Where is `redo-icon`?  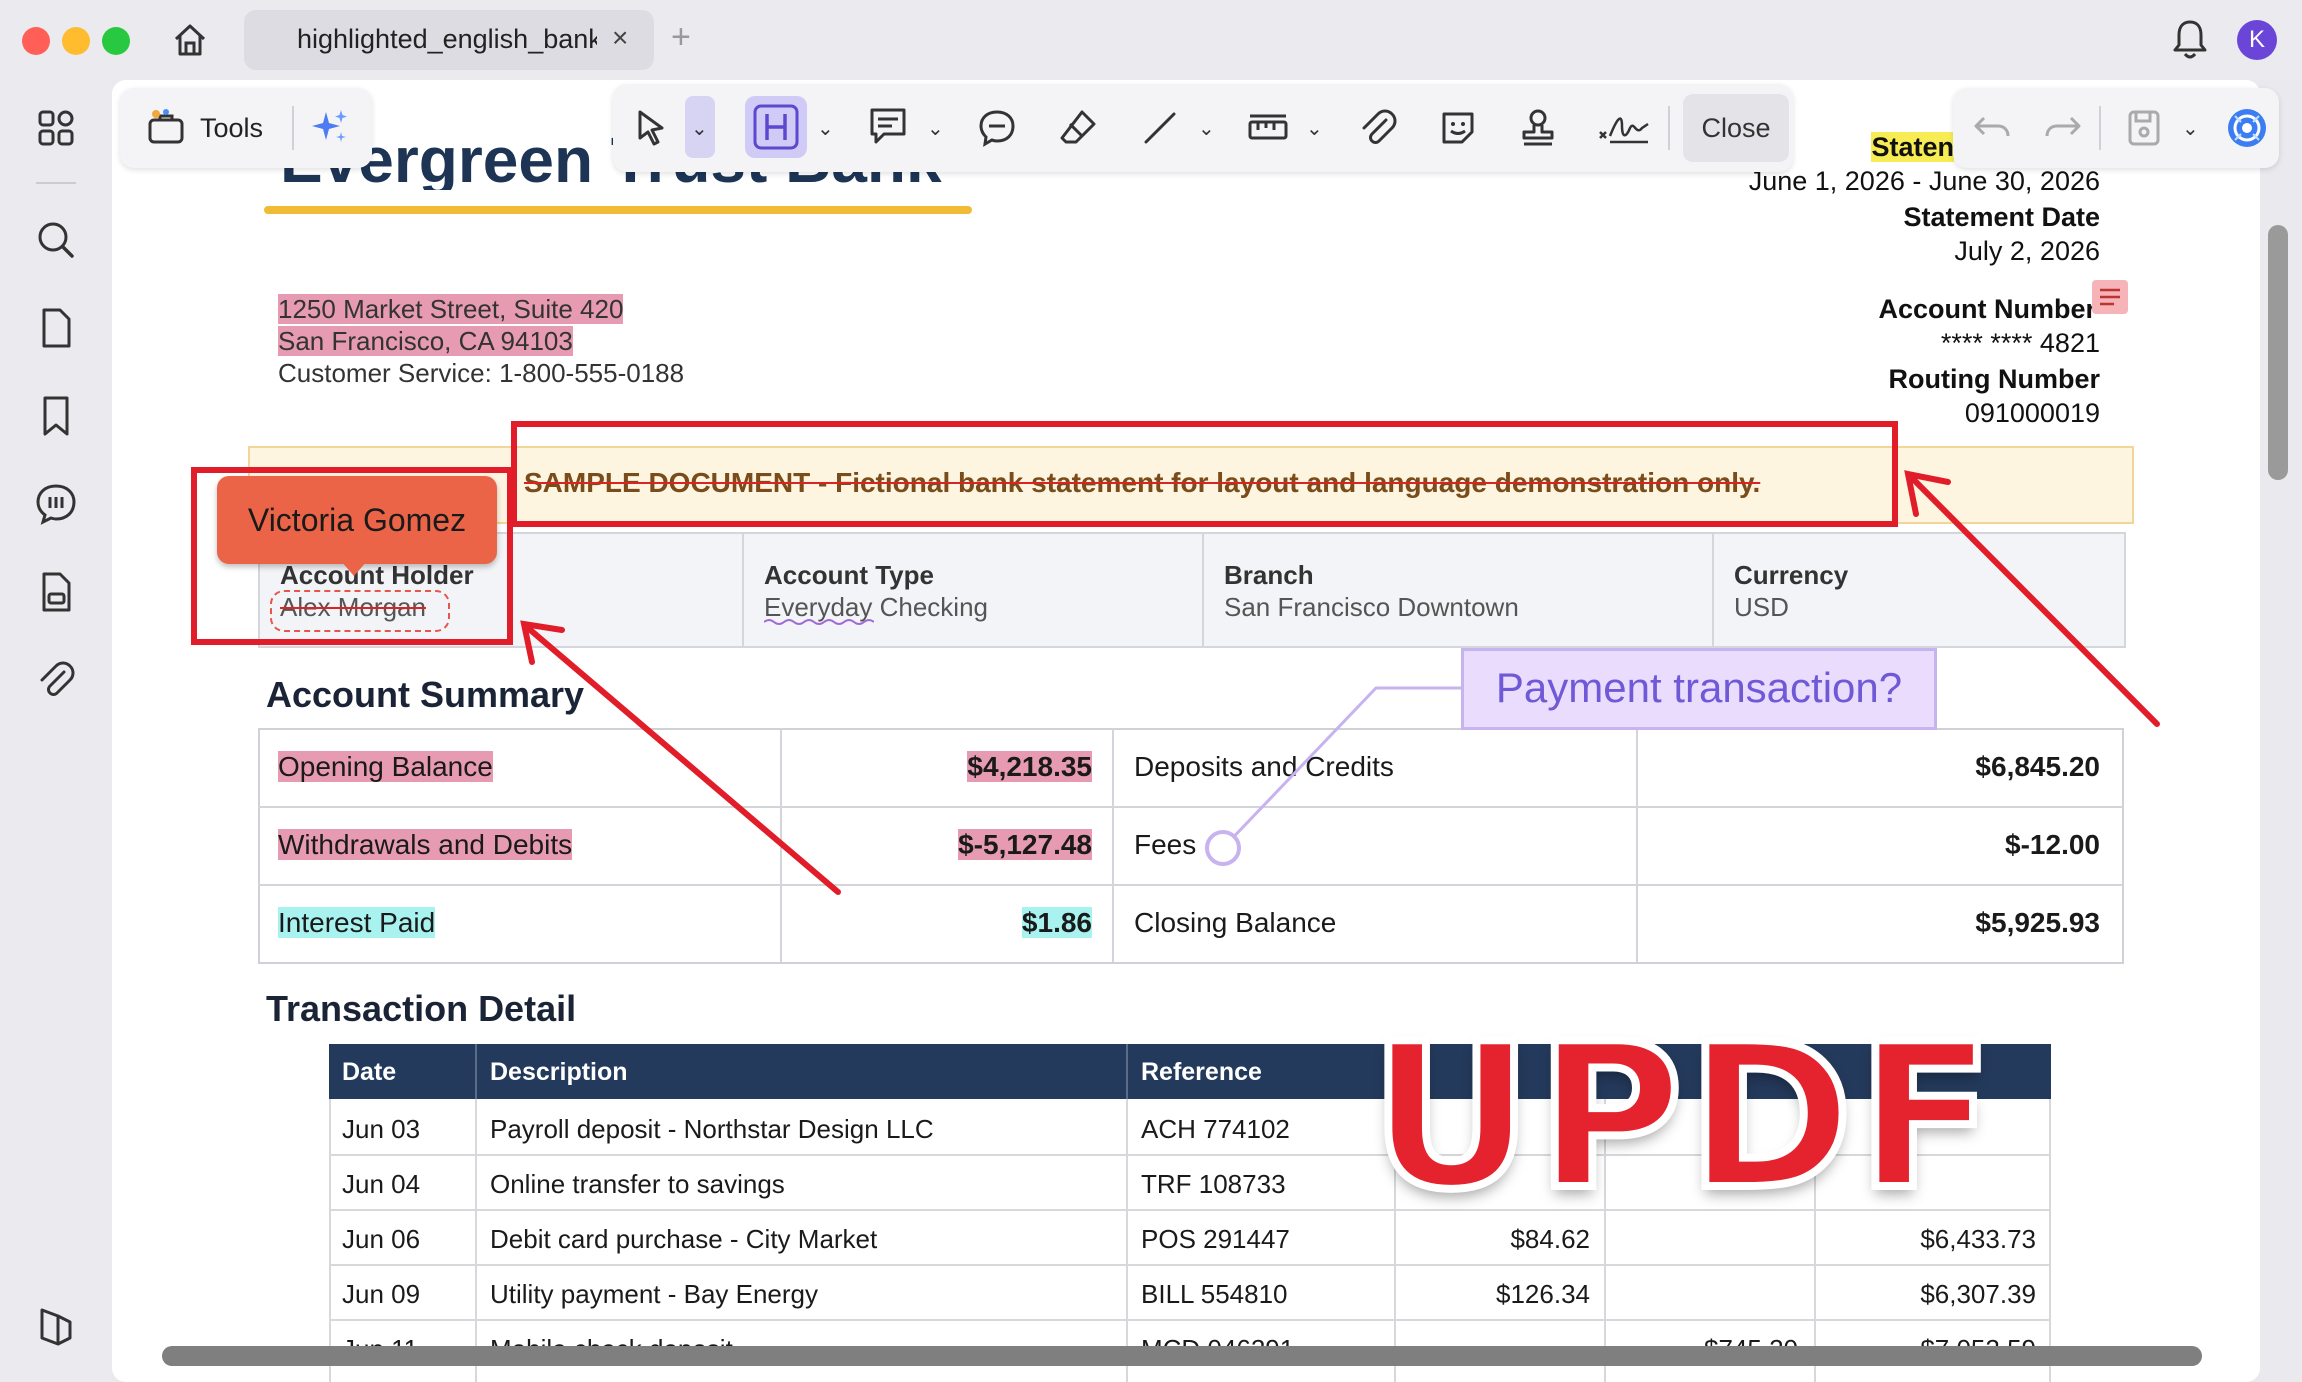
redo-icon is located at coordinates (2063, 128).